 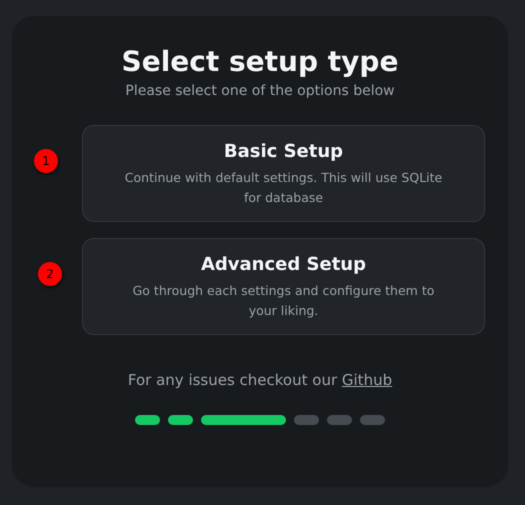 I want to click on setup-option-card: Basic Setup Continue with default settings. This will use SQLite for database, so click(x=283, y=173).